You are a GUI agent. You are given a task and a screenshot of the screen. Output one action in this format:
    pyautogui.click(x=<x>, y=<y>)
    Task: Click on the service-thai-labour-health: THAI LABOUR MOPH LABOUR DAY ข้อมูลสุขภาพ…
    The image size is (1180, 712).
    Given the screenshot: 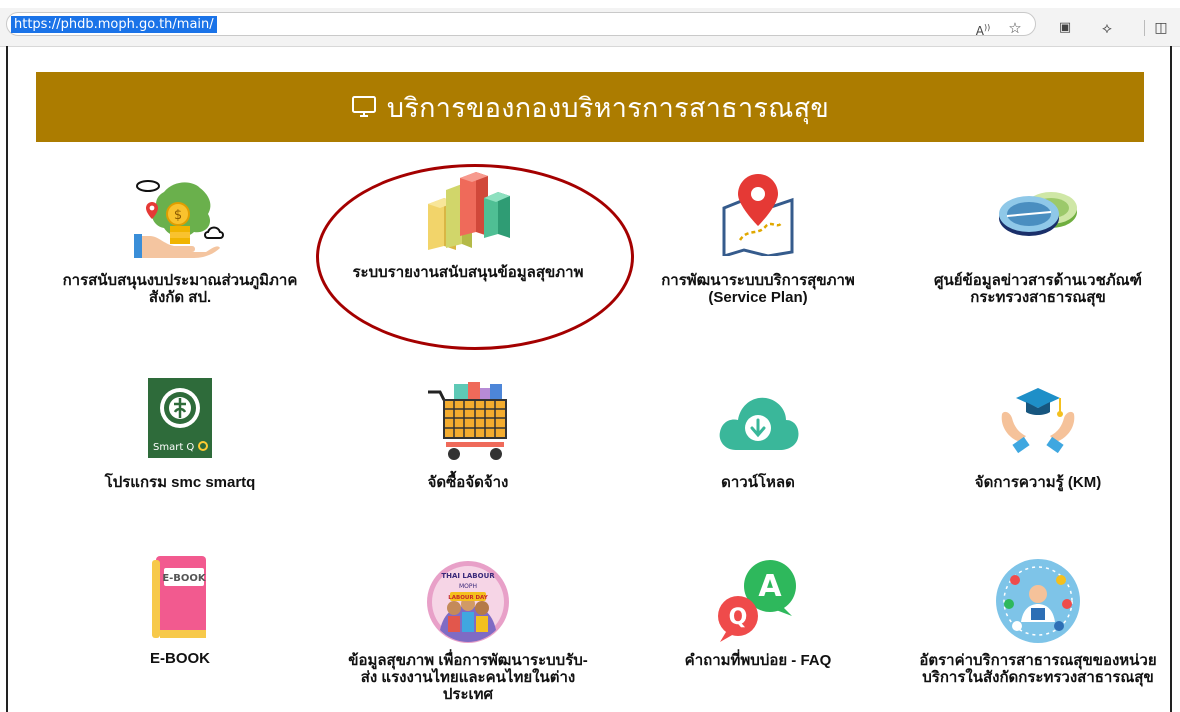 What is the action you would take?
    pyautogui.click(x=468, y=634)
    